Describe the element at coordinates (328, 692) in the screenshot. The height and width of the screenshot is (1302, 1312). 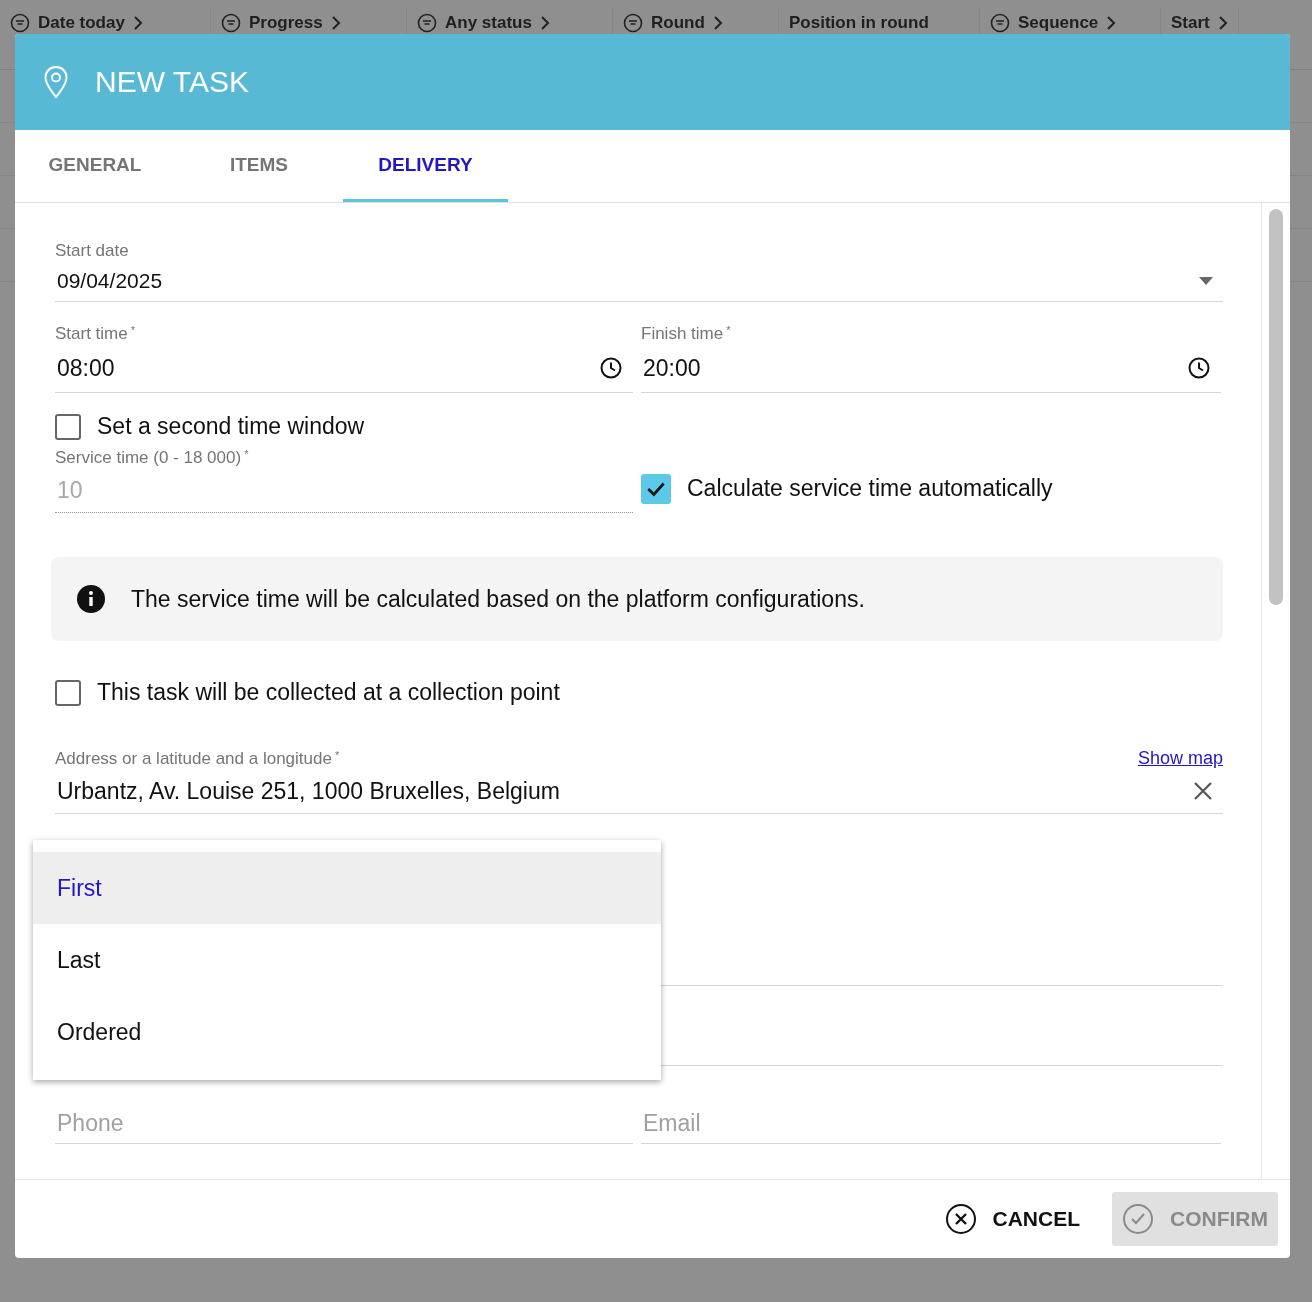
I see `checkbox-label: This task will be collected at a collection point` at that location.